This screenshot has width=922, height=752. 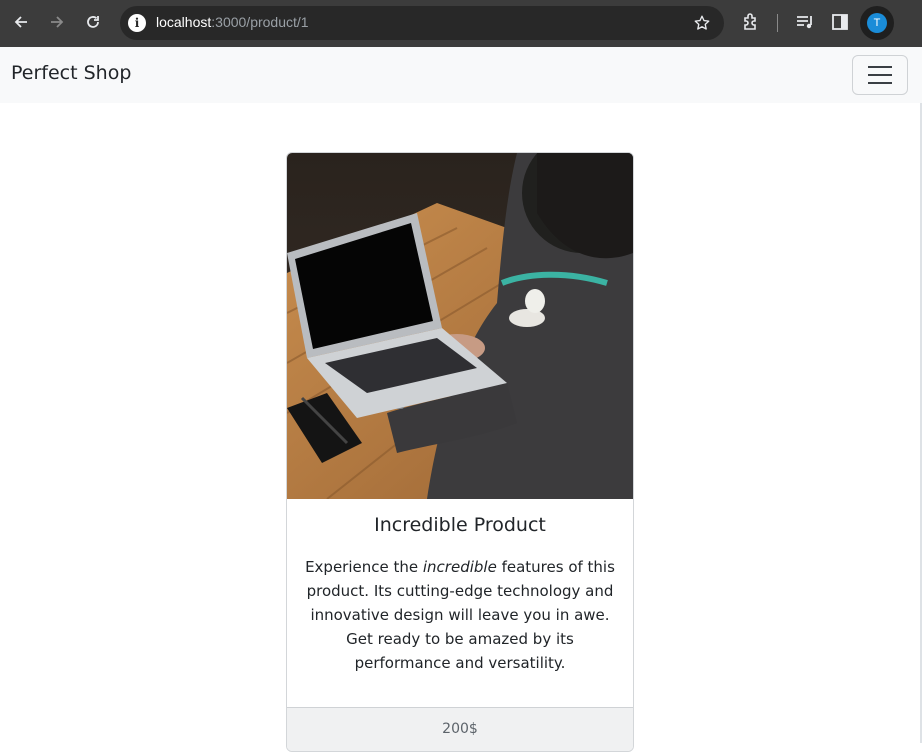 What do you see at coordinates (260, 22) in the screenshot?
I see `url-path: :3000/product/1` at bounding box center [260, 22].